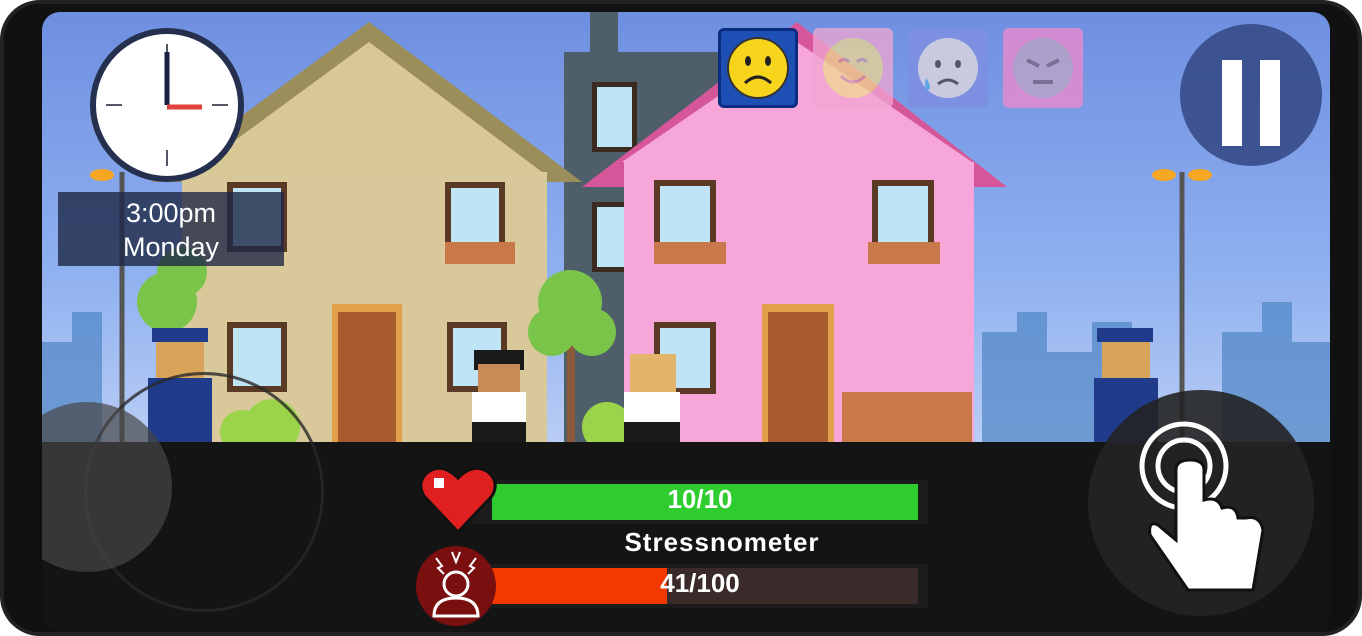  Describe the element at coordinates (652, 398) in the screenshot. I see `npc-character` at that location.